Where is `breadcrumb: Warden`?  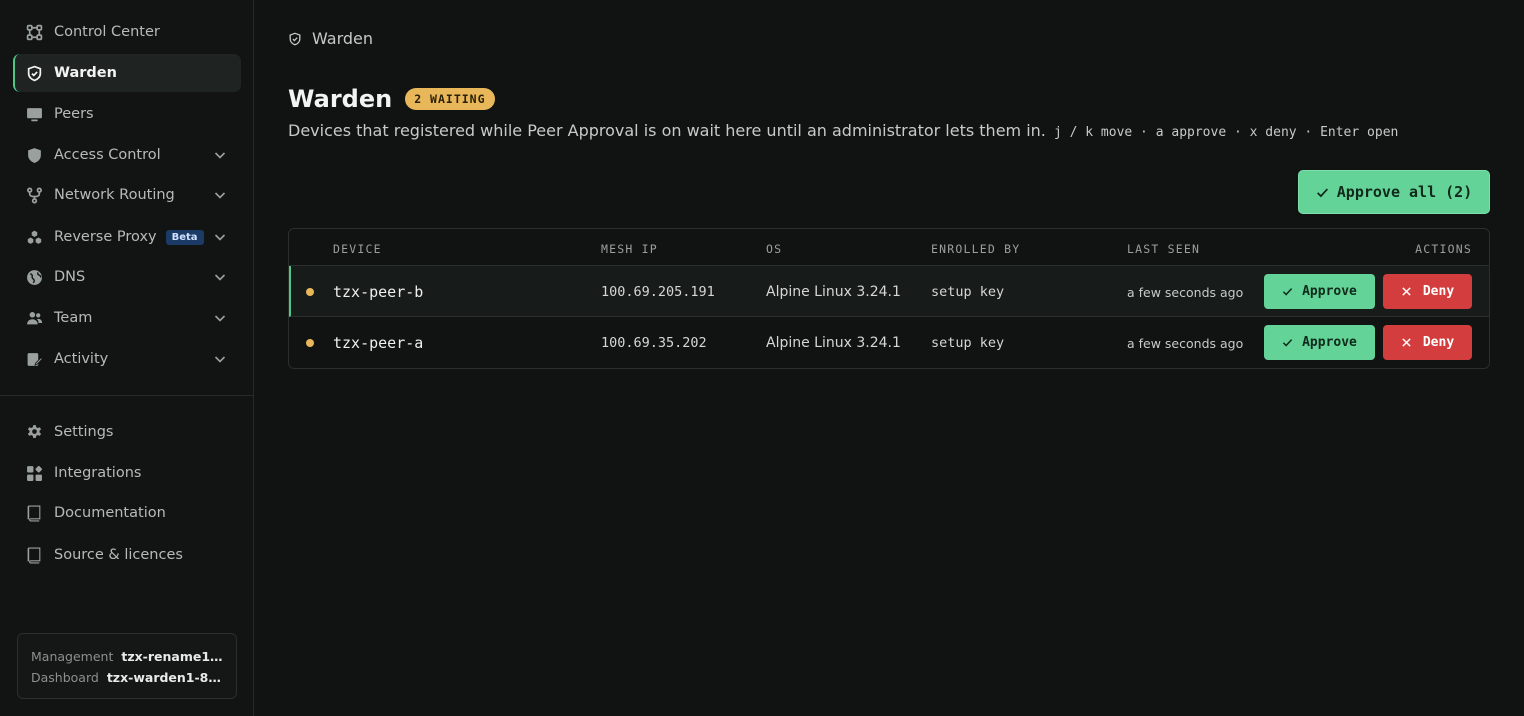
breadcrumb: Warden is located at coordinates (330, 38).